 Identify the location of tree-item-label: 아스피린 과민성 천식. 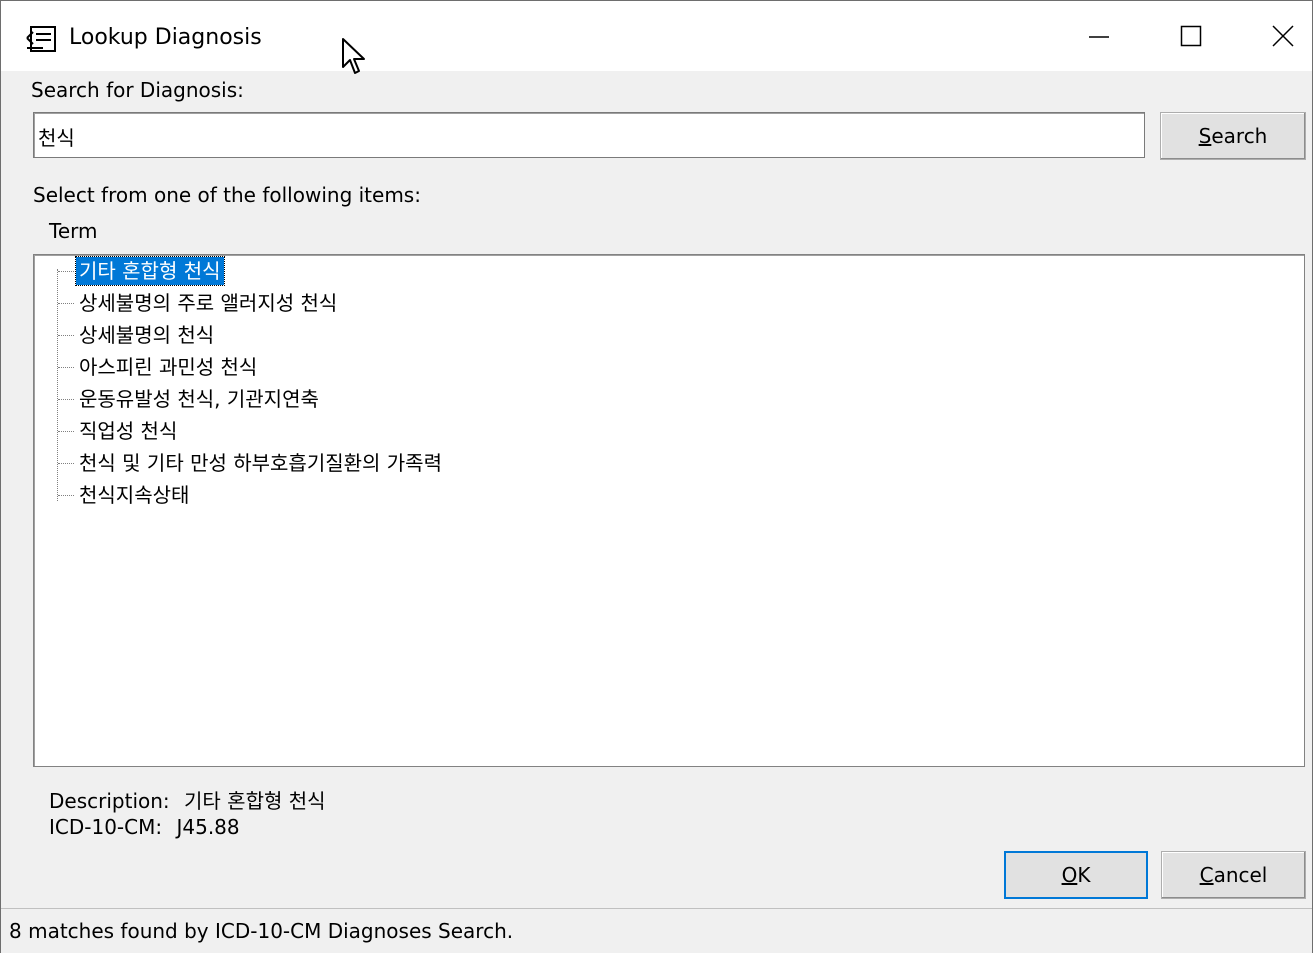
(168, 367).